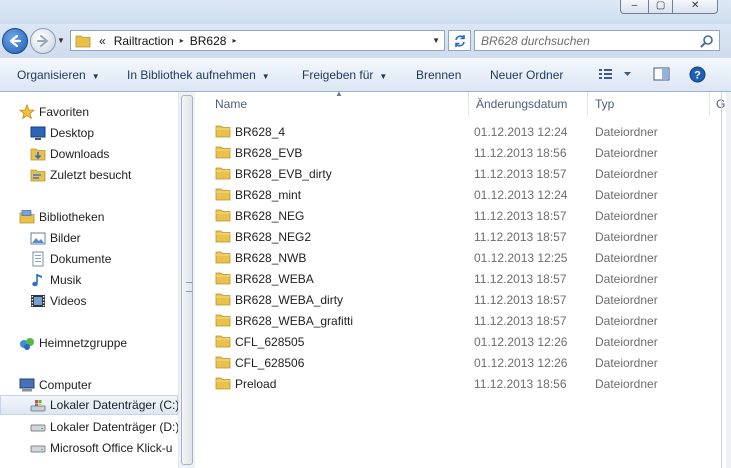 The width and height of the screenshot is (731, 468). Describe the element at coordinates (102, 41) in the screenshot. I see `address-overflow: «` at that location.